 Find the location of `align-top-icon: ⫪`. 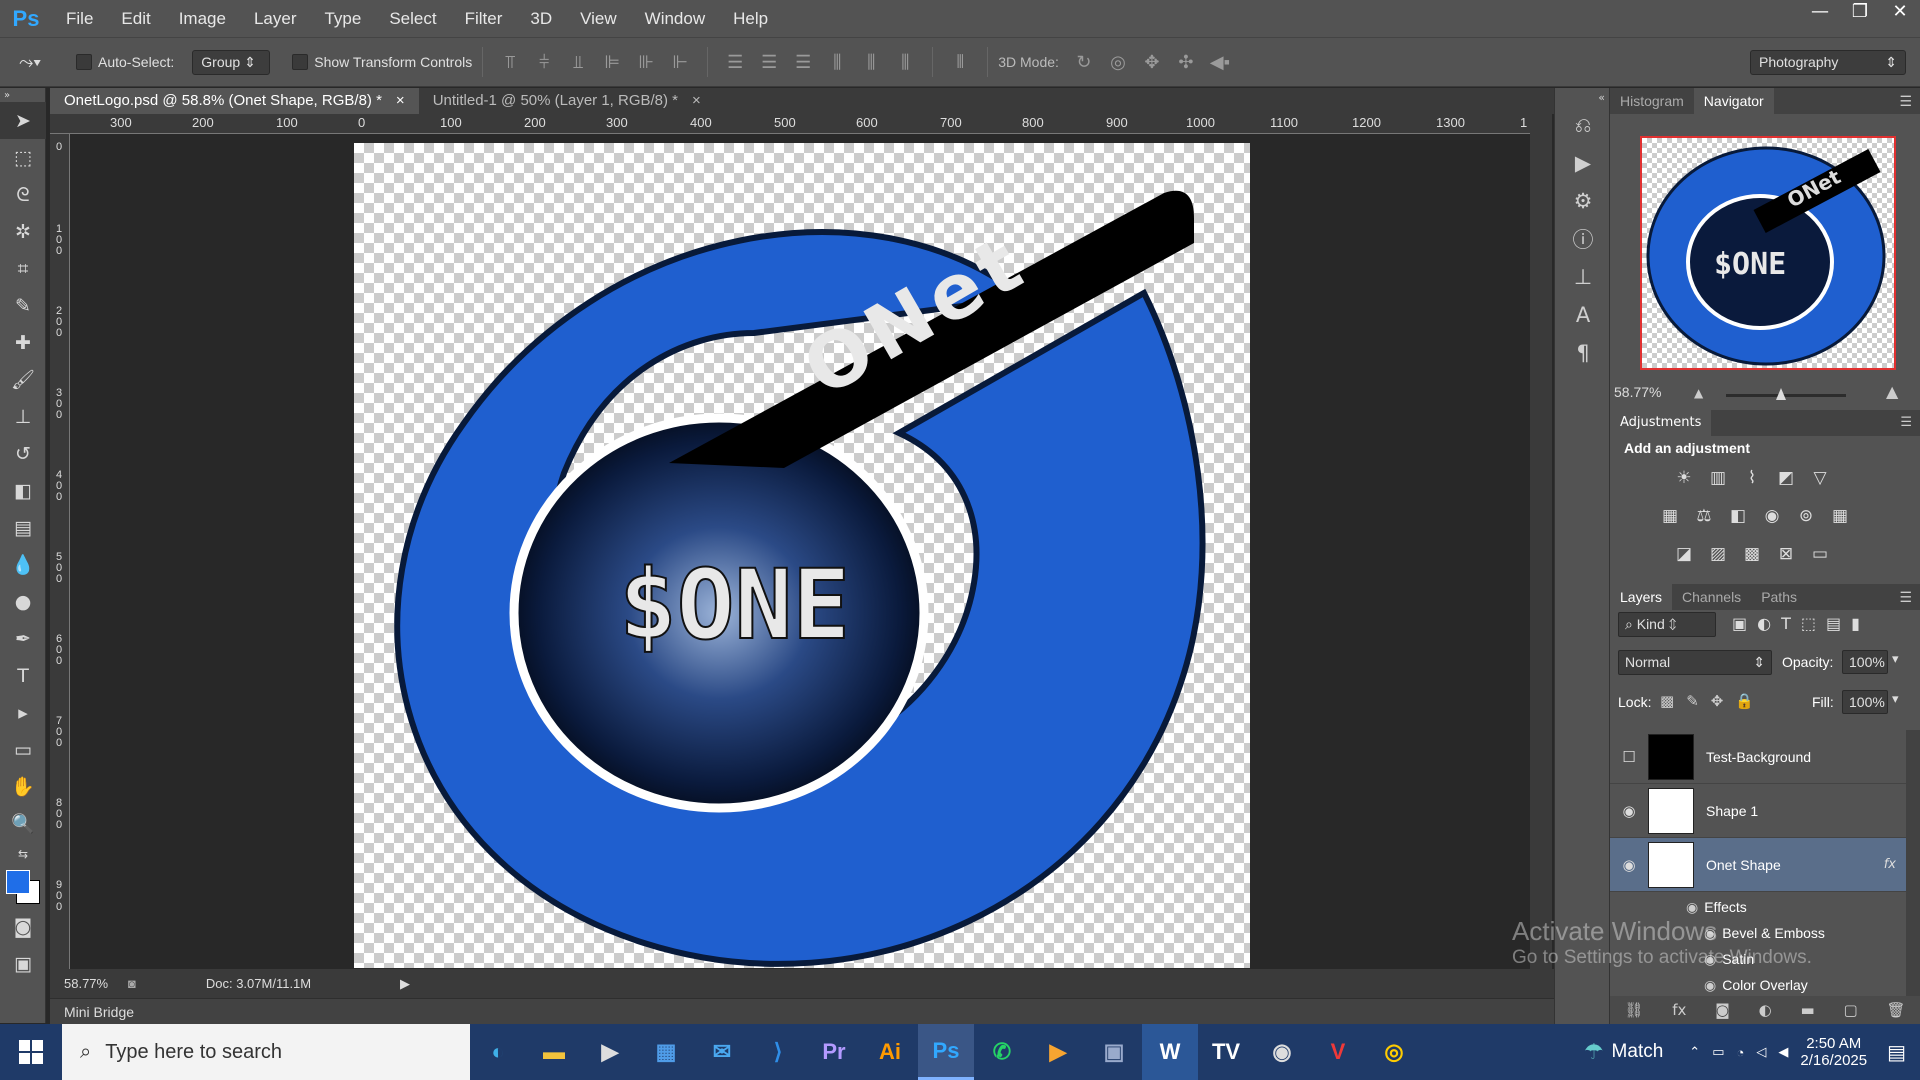

align-top-icon: ⫪ is located at coordinates (510, 62).